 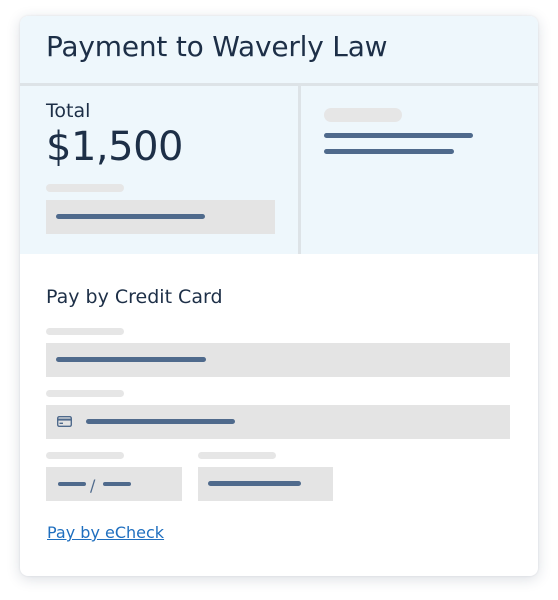 I want to click on credit-card-section-title: Pay by Credit Card, so click(x=134, y=297).